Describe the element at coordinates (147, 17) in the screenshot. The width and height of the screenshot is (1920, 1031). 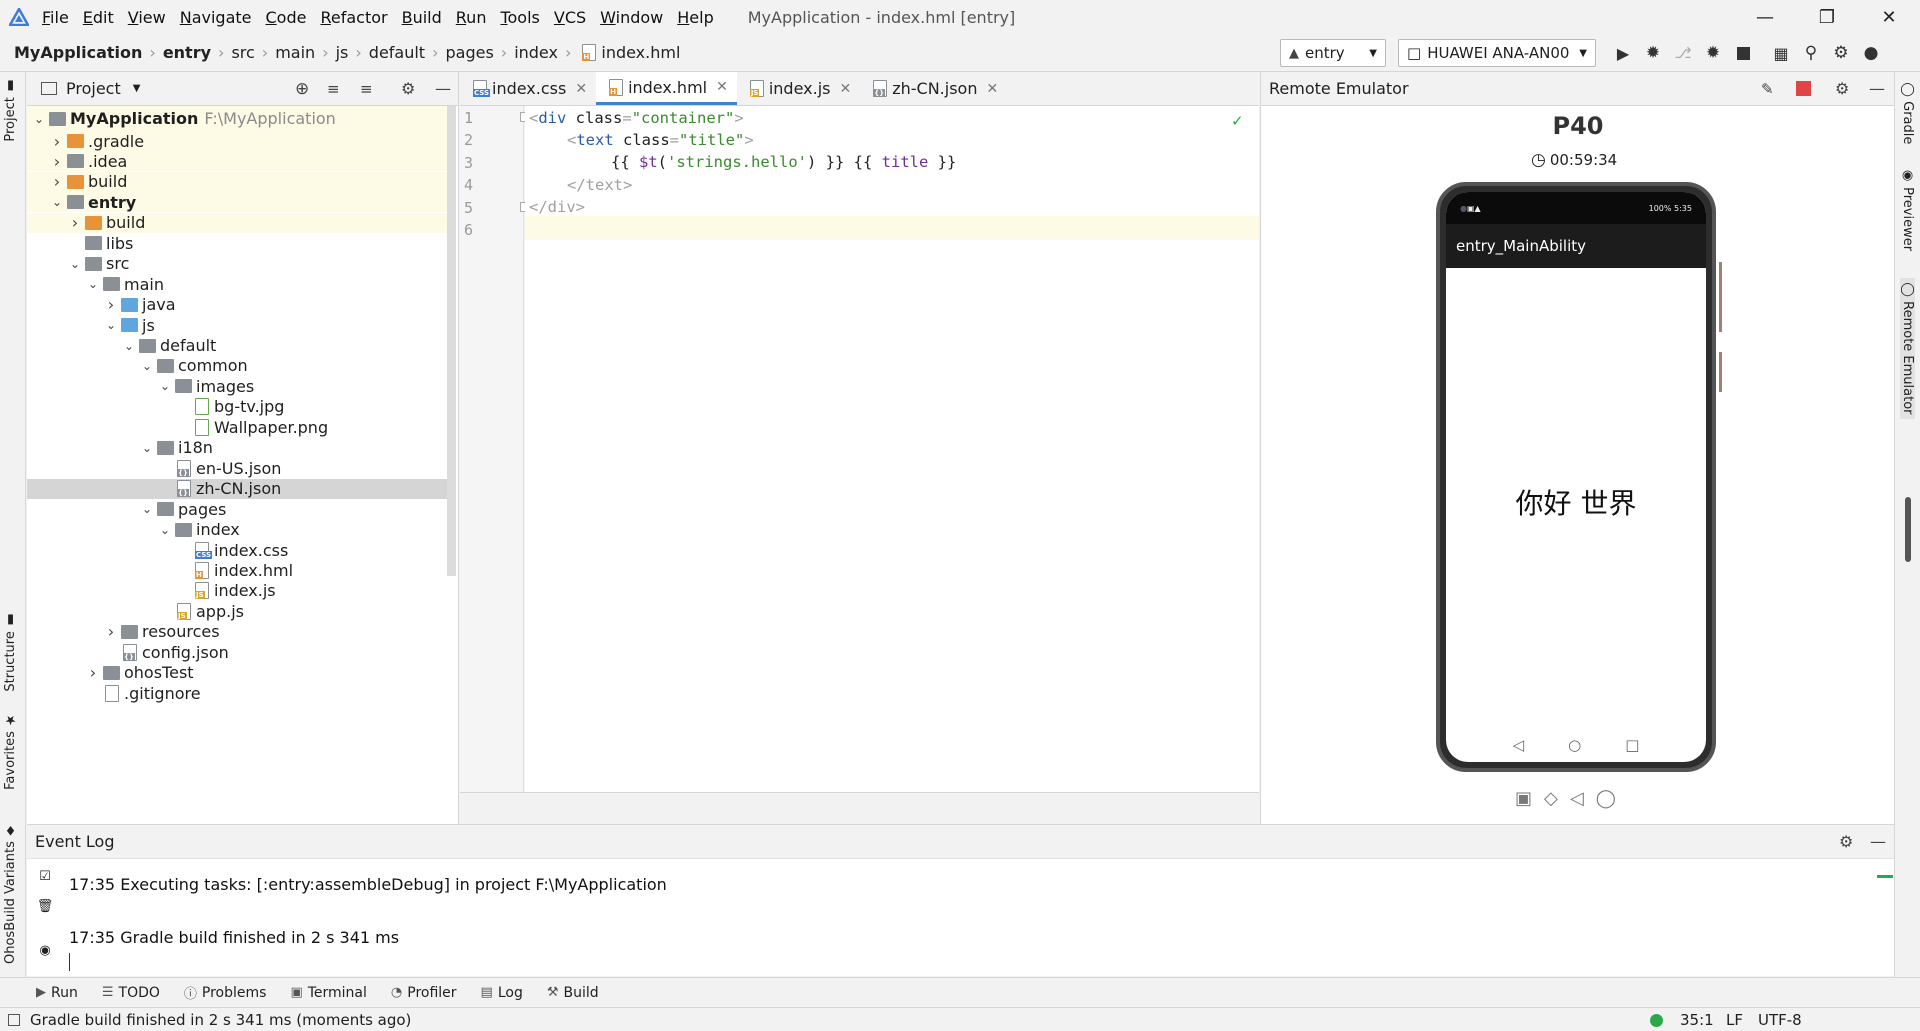
I see `menu-item: View` at that location.